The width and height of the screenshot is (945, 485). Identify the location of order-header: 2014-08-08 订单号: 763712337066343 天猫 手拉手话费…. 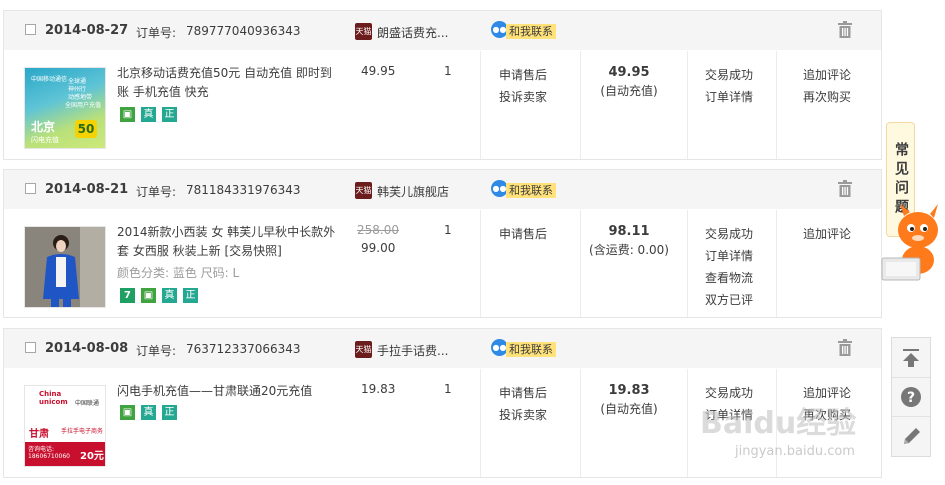
(442, 348).